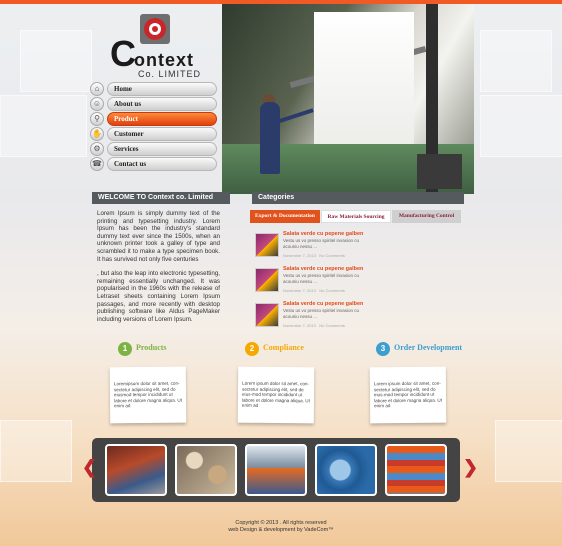 This screenshot has width=562, height=546. What do you see at coordinates (285, 216) in the screenshot?
I see `tab-export-documentation: Export & Documentation` at bounding box center [285, 216].